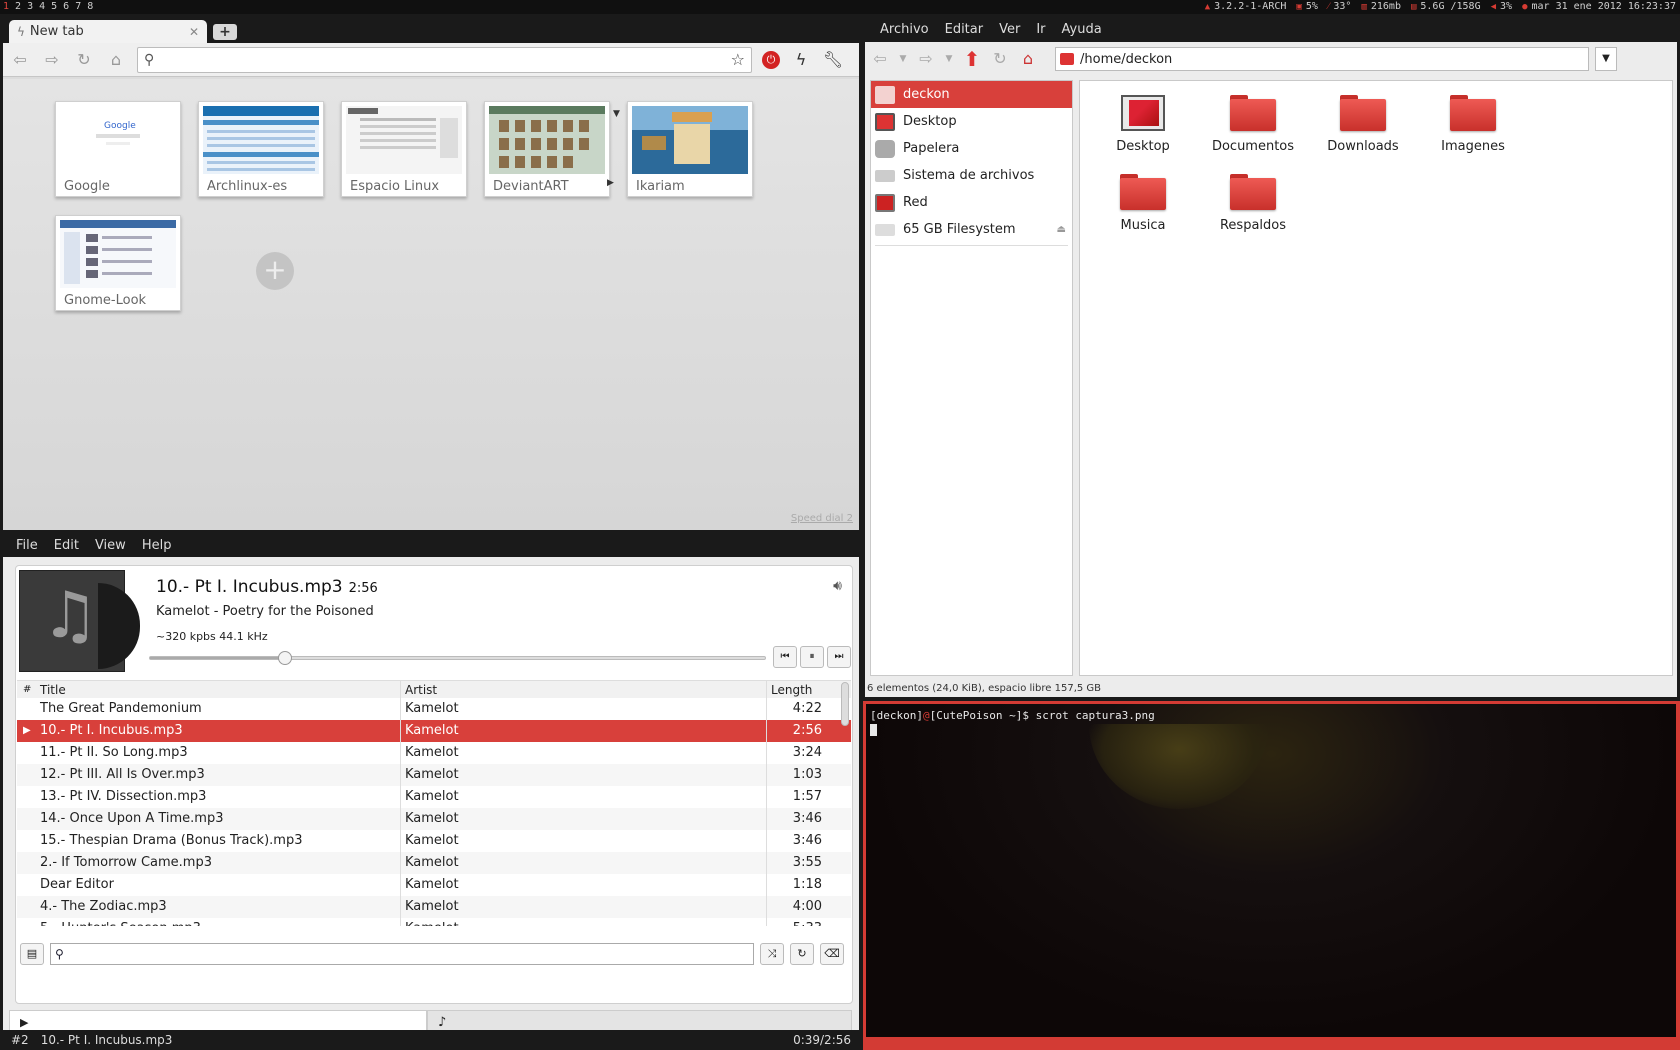 This screenshot has width=1680, height=1050. I want to click on table-row: 11.- Pt II. So Long.mp3 Kamelot 3:24, so click(434, 753).